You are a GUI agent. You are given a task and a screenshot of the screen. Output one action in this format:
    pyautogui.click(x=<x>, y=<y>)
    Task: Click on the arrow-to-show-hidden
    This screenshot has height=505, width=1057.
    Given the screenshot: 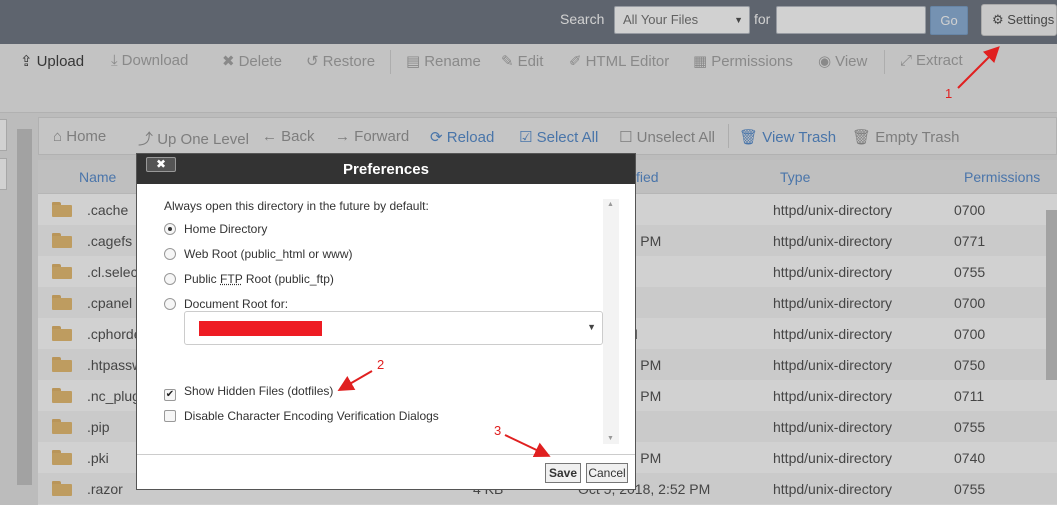 What is the action you would take?
    pyautogui.click(x=355, y=381)
    